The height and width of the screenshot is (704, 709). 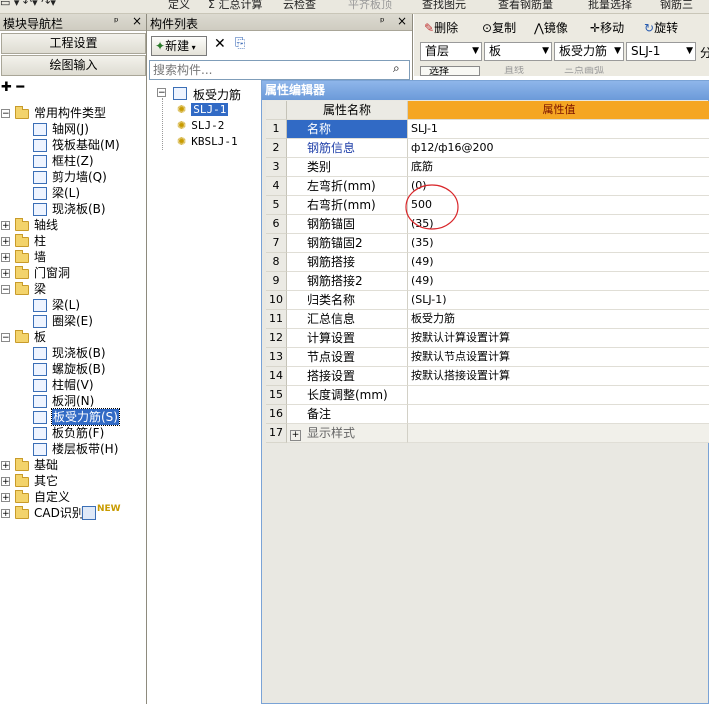 What do you see at coordinates (558, 300) in the screenshot?
I see `property-value: (SLJ-1)` at bounding box center [558, 300].